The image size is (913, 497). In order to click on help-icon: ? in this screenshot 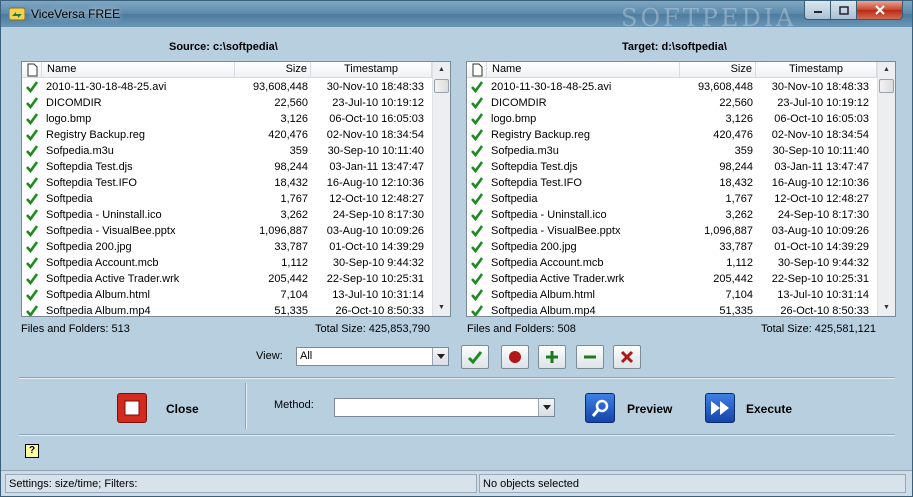, I will do `click(32, 451)`.